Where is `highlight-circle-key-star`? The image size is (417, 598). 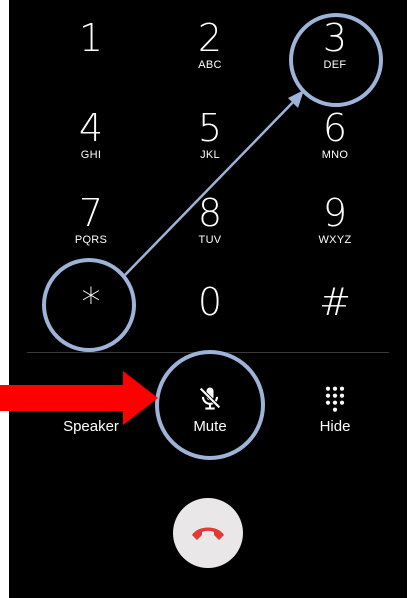
highlight-circle-key-star is located at coordinates (89, 305).